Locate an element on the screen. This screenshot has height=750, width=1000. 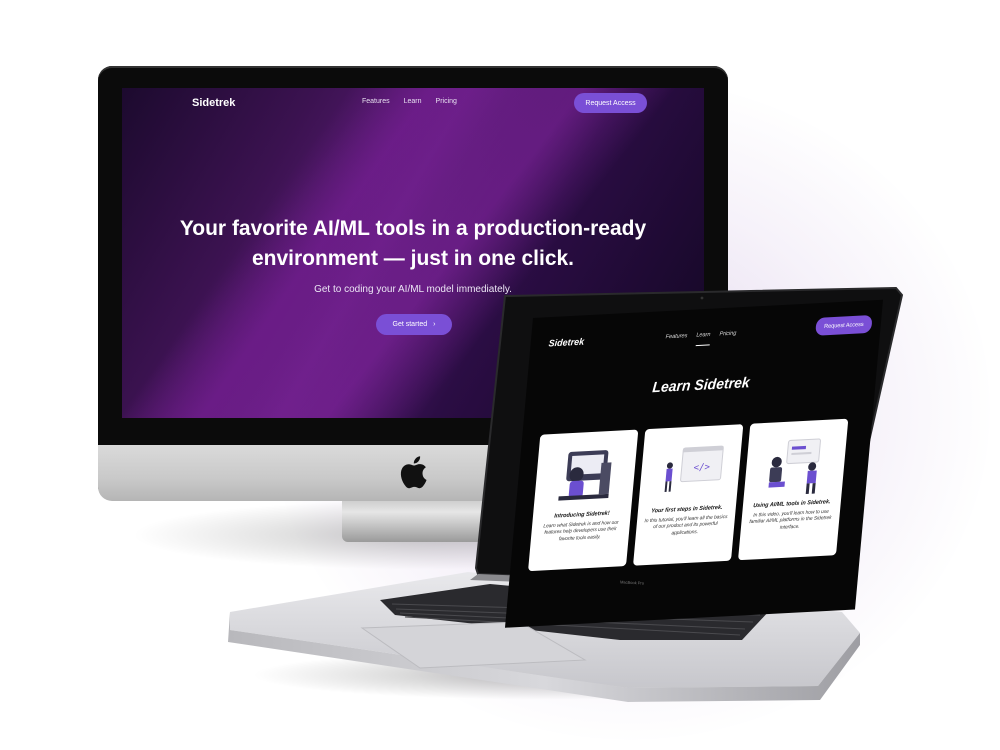
macbook-nav-links: Features Learn Pricing is located at coordinates (701, 338).